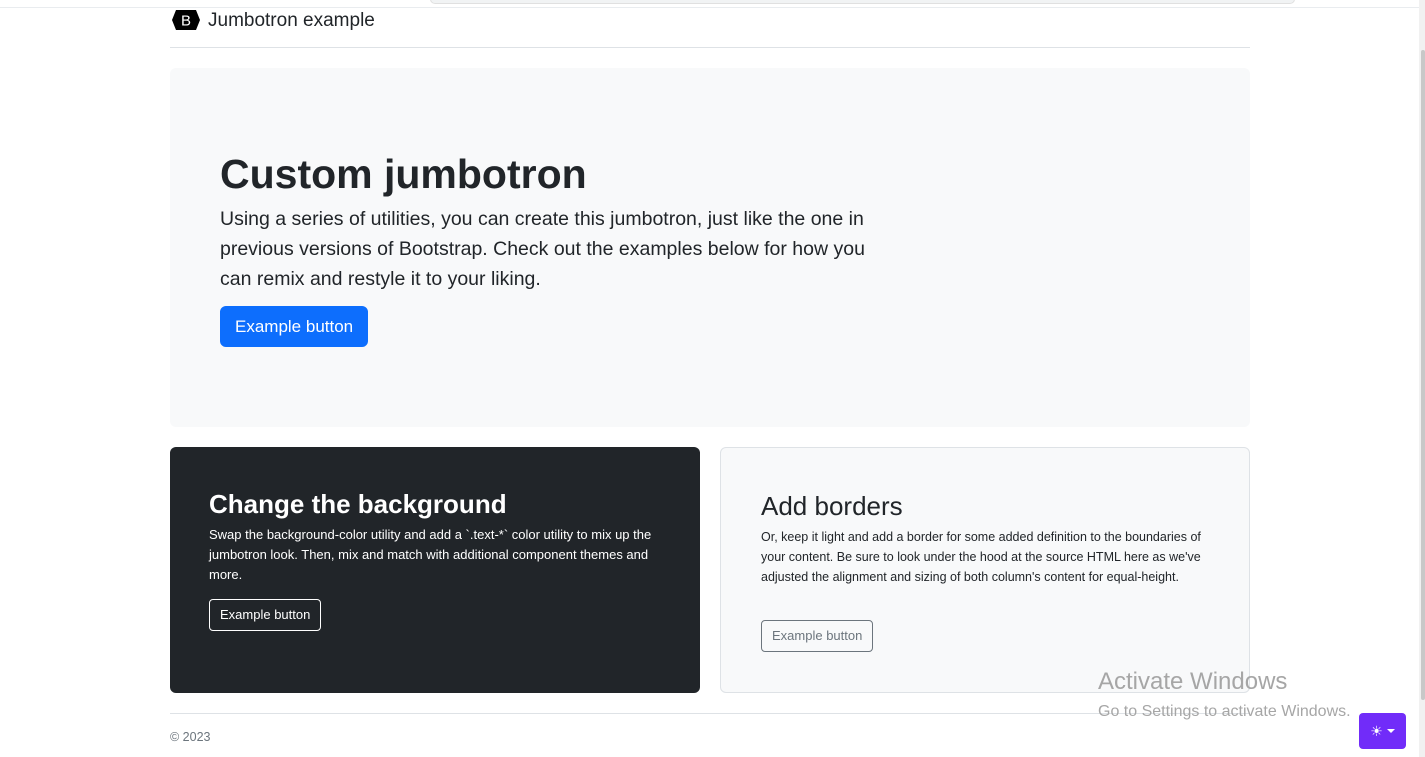 This screenshot has width=1425, height=757. Describe the element at coordinates (294, 326) in the screenshot. I see `jumbotron-example-button: Example button` at that location.